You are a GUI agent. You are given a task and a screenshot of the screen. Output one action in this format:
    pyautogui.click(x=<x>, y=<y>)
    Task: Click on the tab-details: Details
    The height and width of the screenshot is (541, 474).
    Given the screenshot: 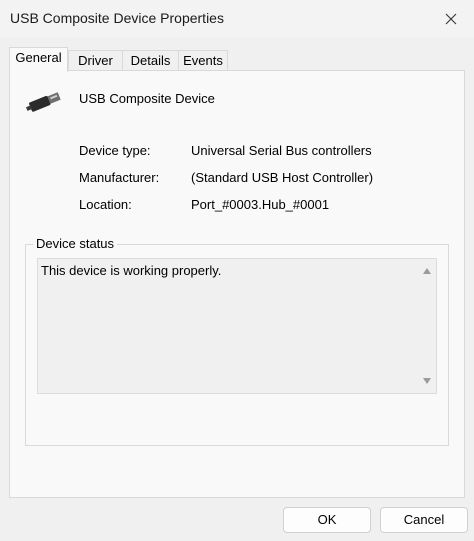 What is the action you would take?
    pyautogui.click(x=150, y=60)
    